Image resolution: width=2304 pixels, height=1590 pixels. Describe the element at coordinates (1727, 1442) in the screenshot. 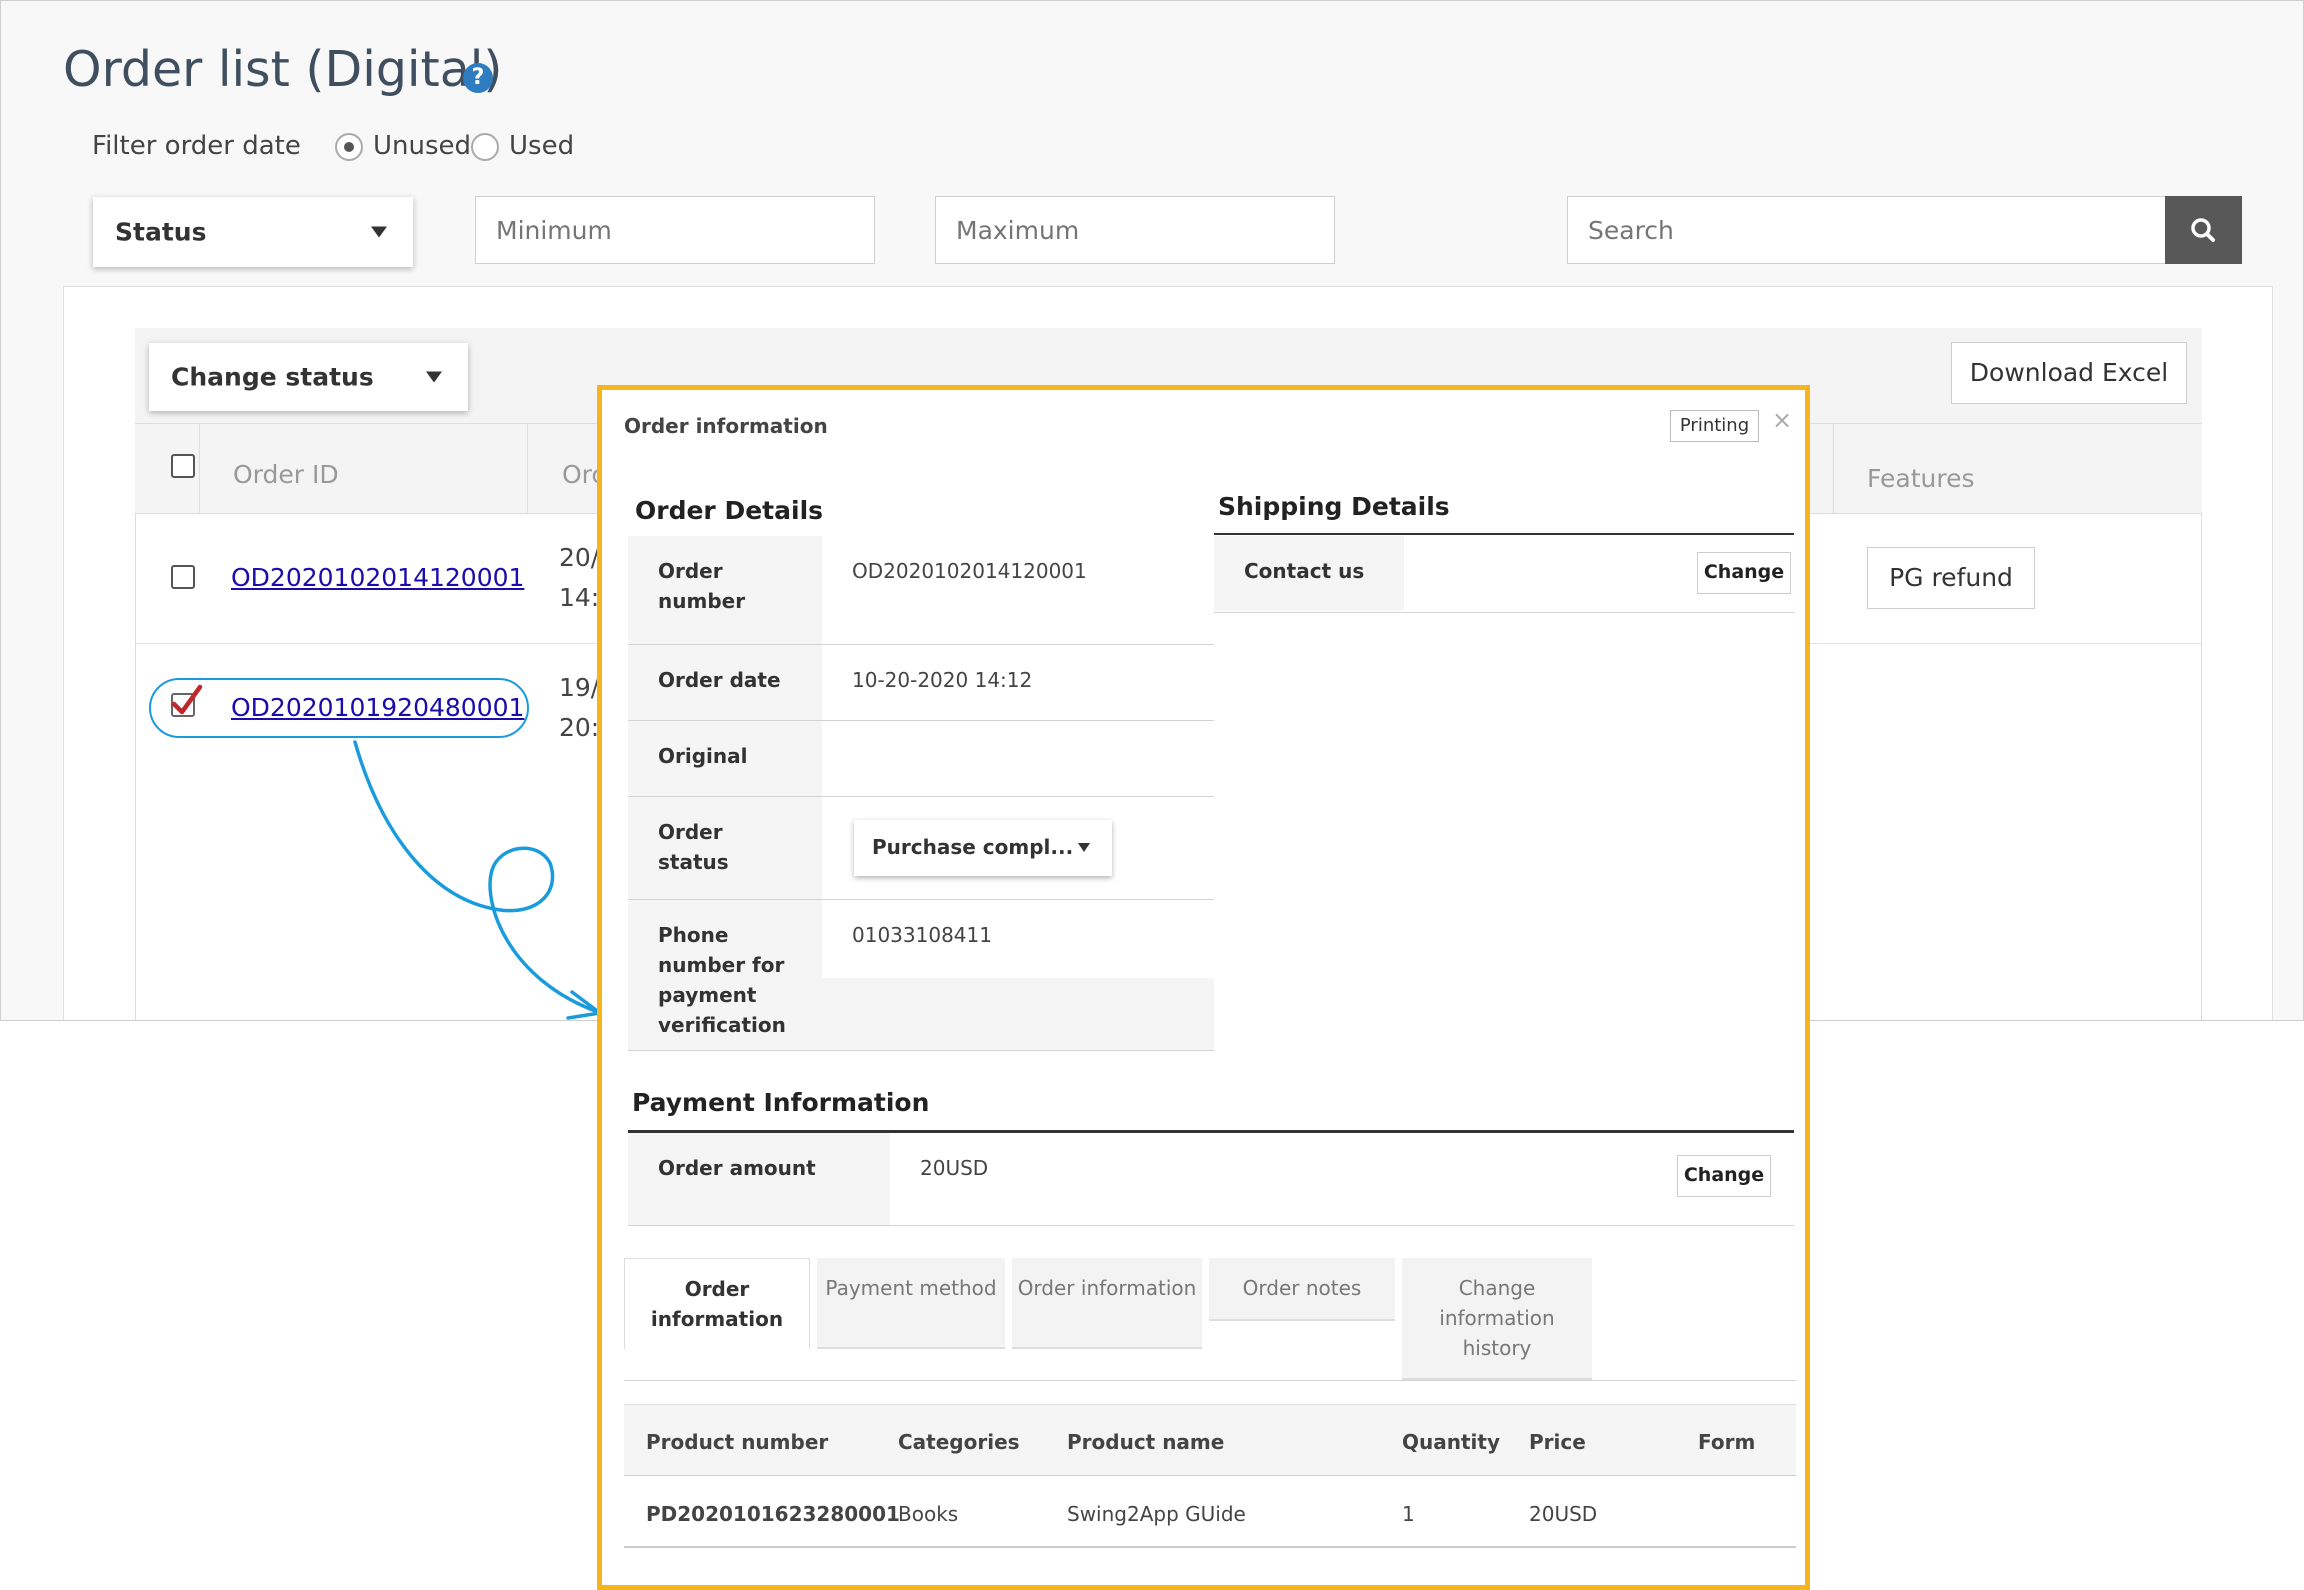

I see `col-form: Form` at that location.